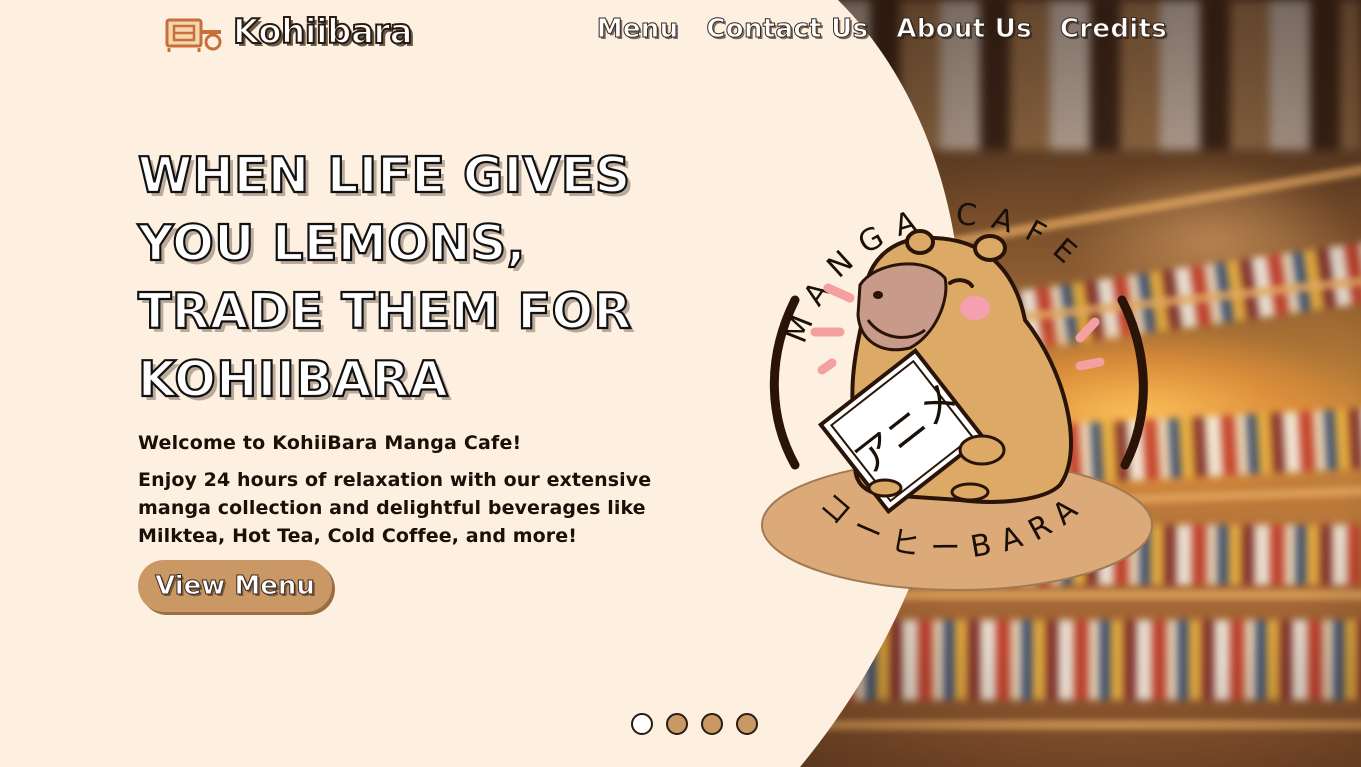 The image size is (1361, 767). Describe the element at coordinates (881, 29) in the screenshot. I see `main-nav: Menu Contact Us About Us Credits` at that location.